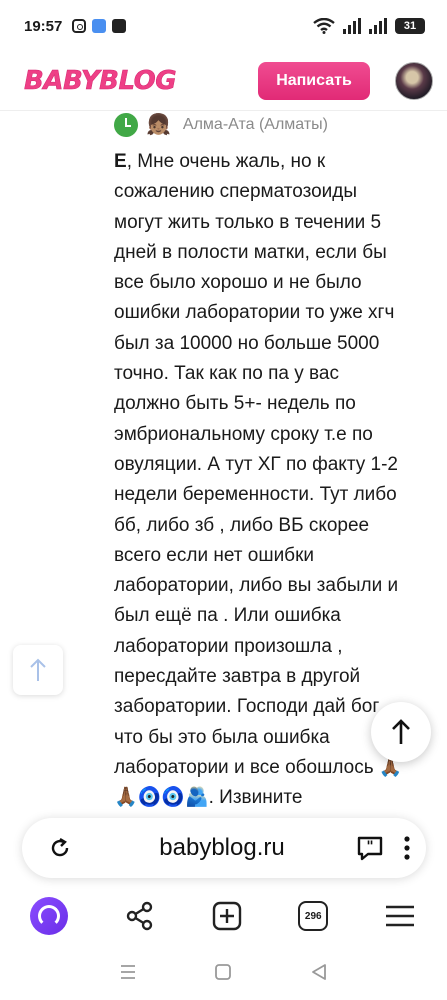  I want to click on url-text: babyblog.ru, so click(222, 848).